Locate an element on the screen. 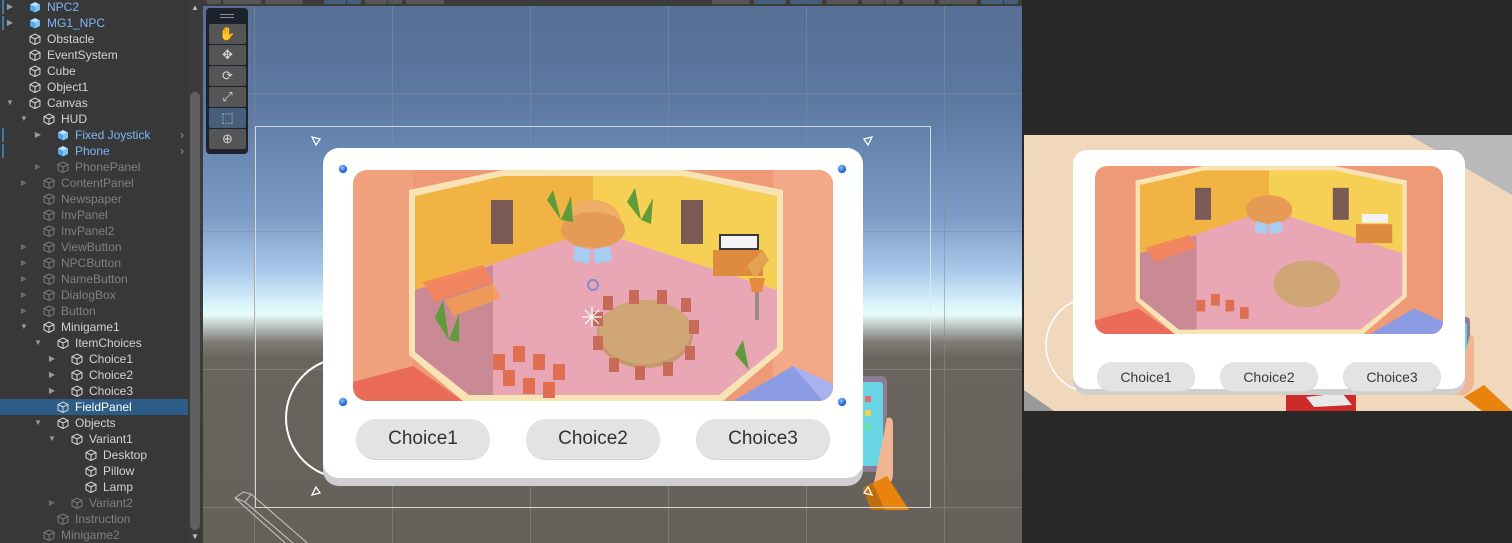 Image resolution: width=1512 pixels, height=543 pixels. hierarchy-item: Obstacle is located at coordinates (94, 39).